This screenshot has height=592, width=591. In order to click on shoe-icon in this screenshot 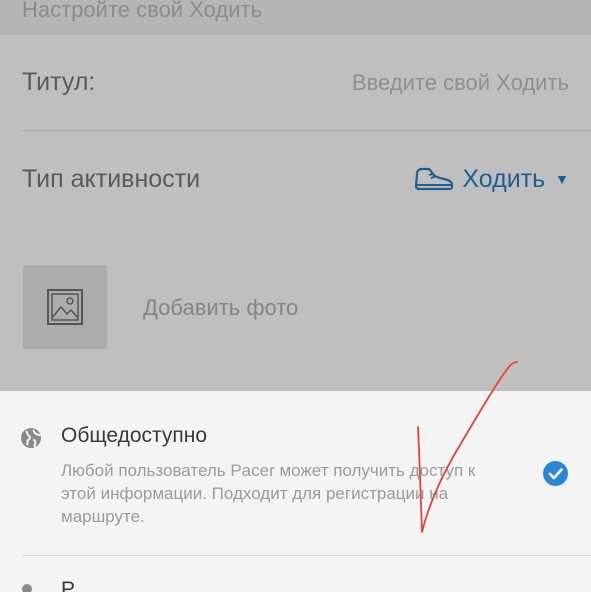, I will do `click(434, 179)`.